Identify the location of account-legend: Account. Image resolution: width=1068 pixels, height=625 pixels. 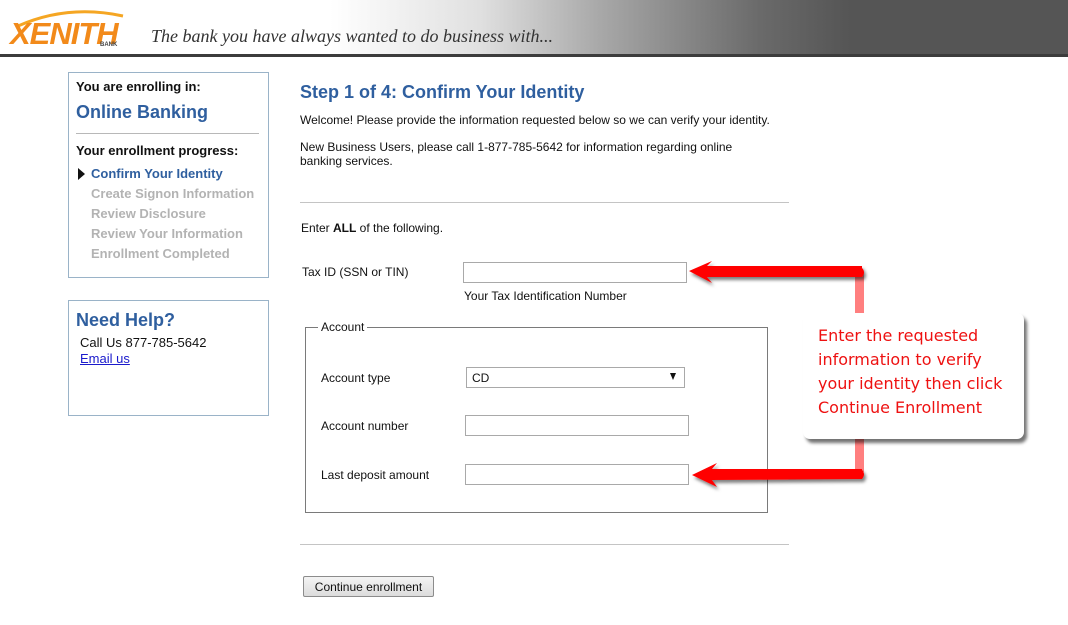
(343, 327).